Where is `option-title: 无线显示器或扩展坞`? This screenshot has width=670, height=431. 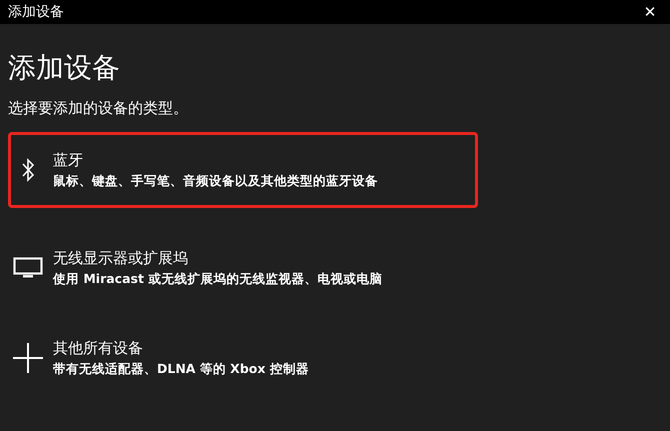 option-title: 无线显示器或扩展坞 is located at coordinates (121, 258).